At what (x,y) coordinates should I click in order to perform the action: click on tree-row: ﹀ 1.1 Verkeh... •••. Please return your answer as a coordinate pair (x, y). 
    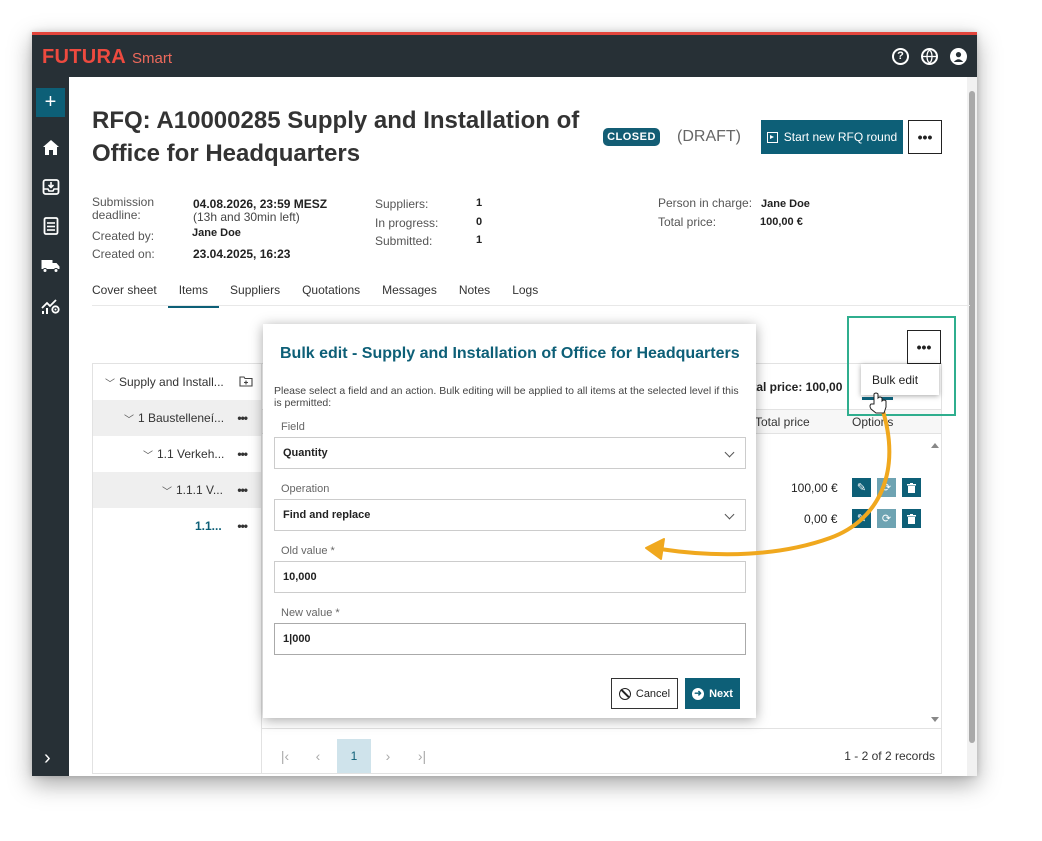
    Looking at the image, I should click on (177, 454).